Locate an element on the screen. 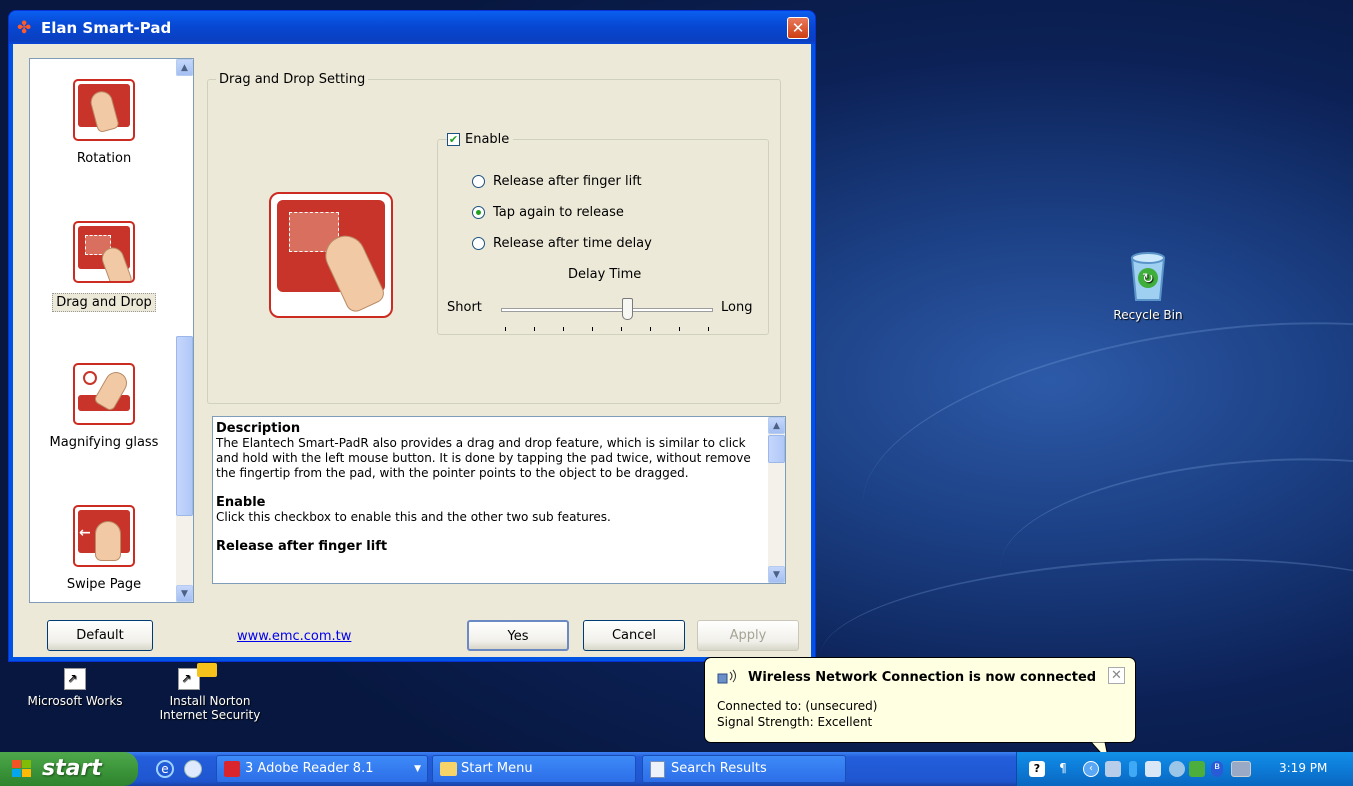  radio-release-after-finger-lift is located at coordinates (478, 181).